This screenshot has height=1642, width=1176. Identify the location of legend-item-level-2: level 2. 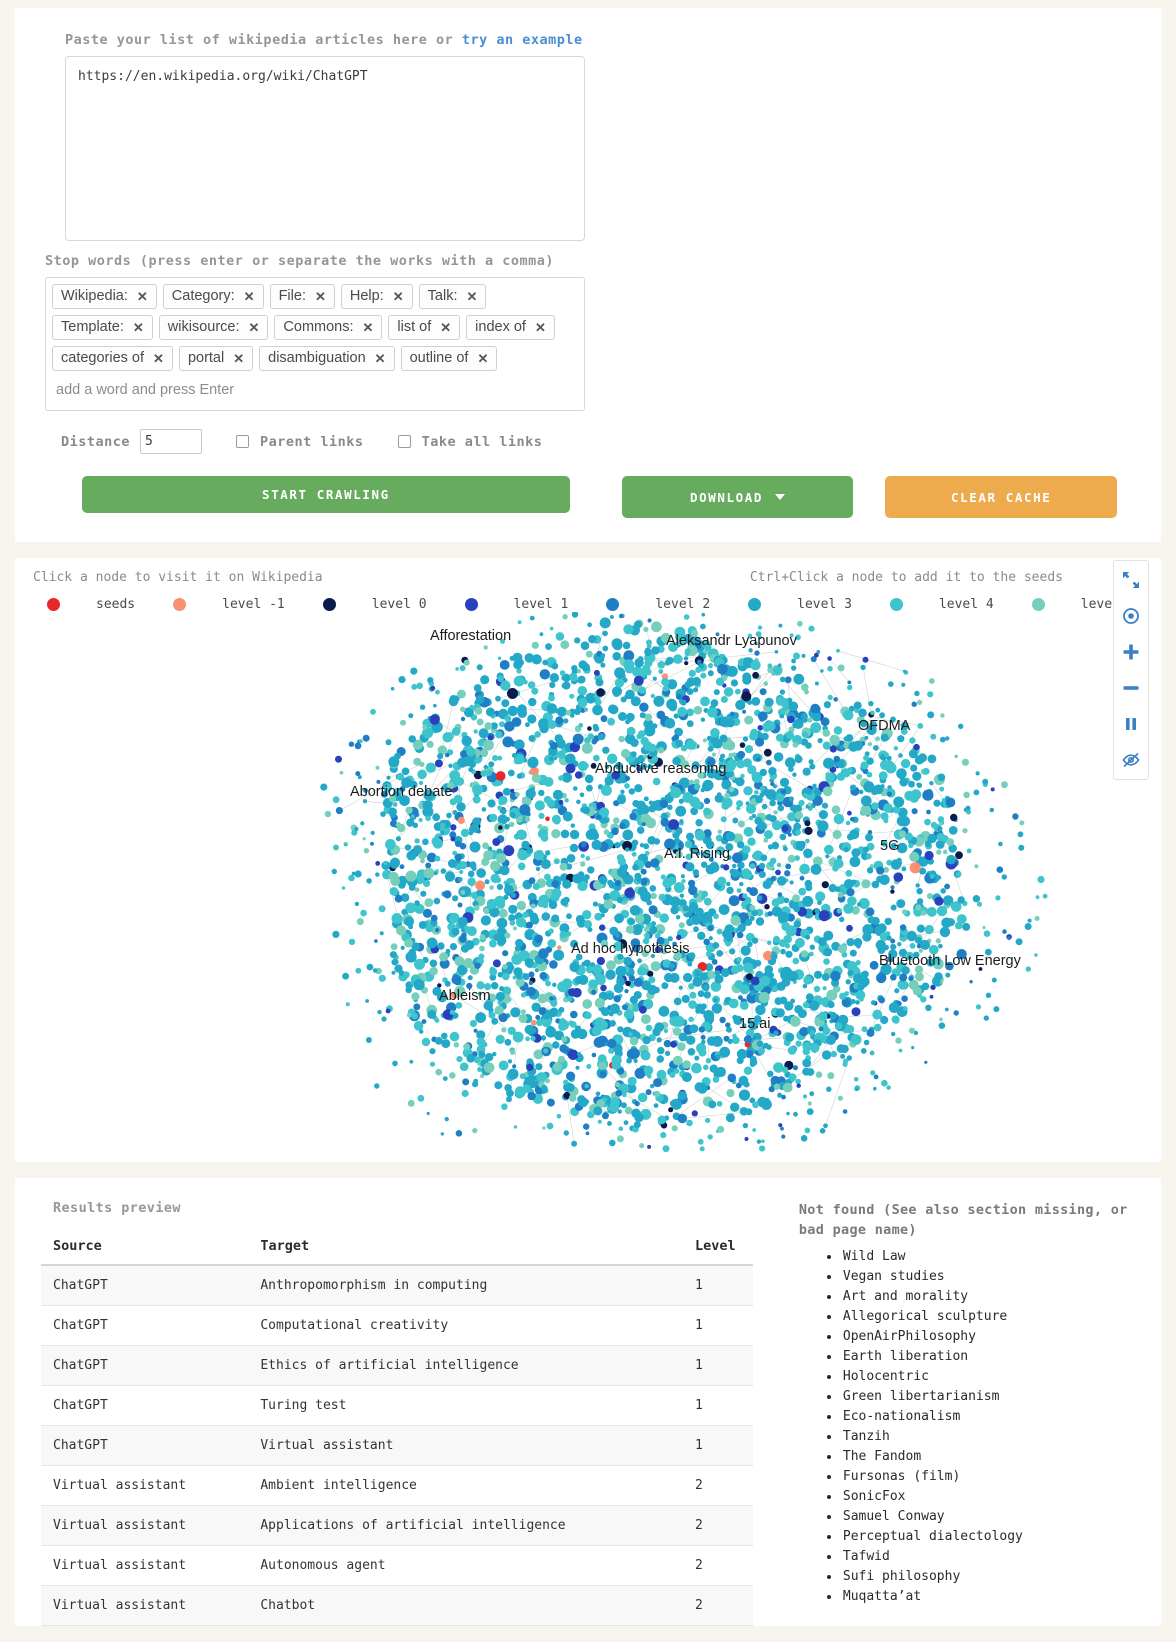
(677, 604).